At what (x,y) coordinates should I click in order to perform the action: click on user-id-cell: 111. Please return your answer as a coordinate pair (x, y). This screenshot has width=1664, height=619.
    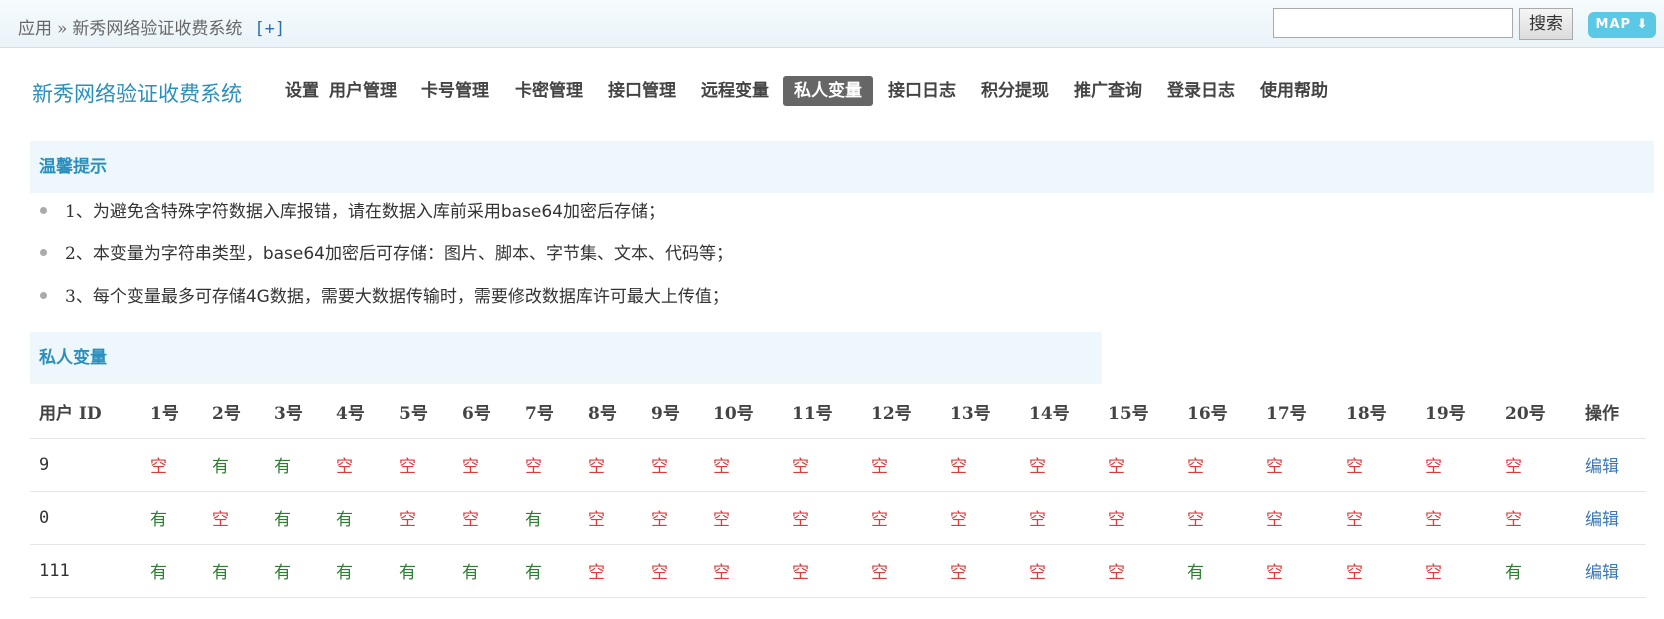
    Looking at the image, I should click on (85, 571).